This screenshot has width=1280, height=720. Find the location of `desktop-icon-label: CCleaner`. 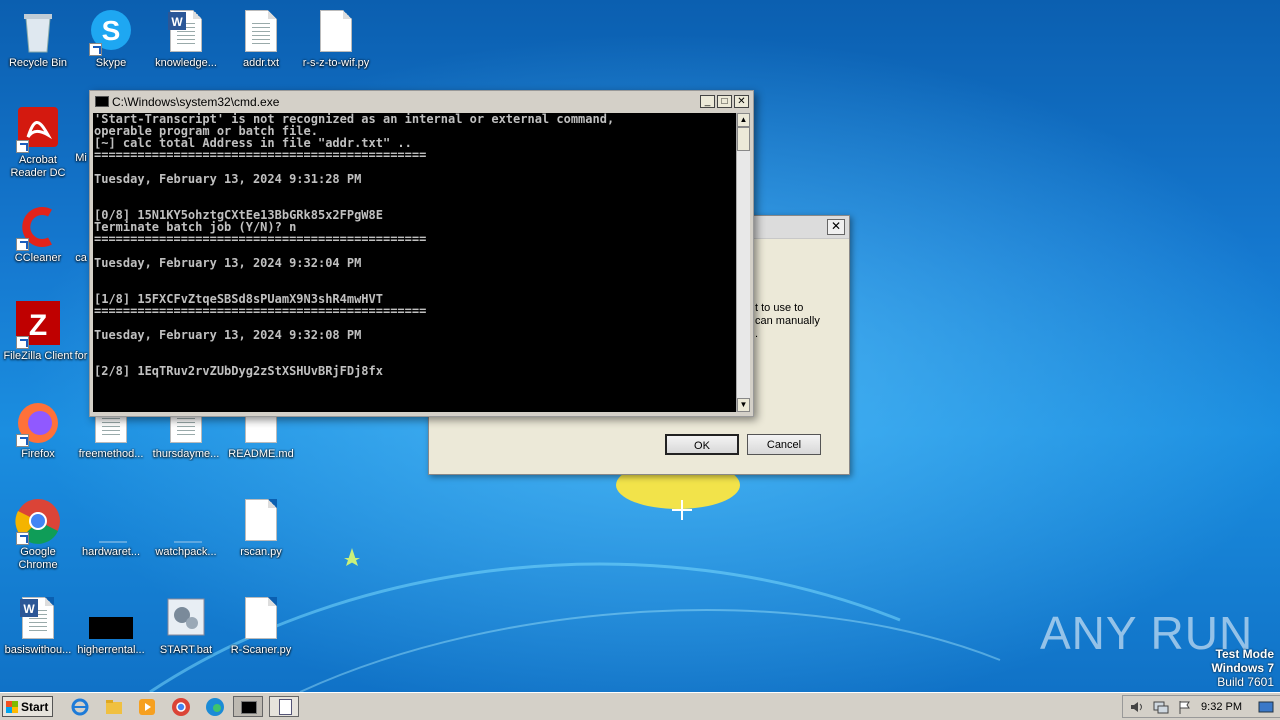

desktop-icon-label: CCleaner is located at coordinates (38, 258).